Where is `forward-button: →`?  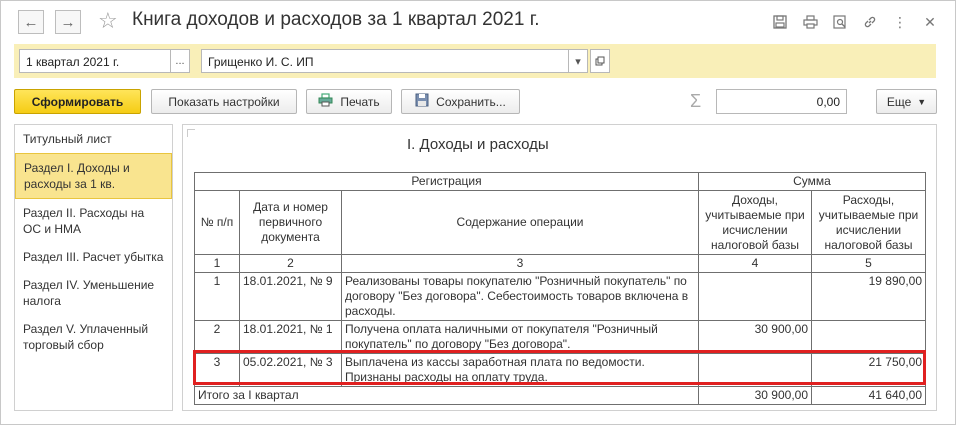 forward-button: → is located at coordinates (68, 22).